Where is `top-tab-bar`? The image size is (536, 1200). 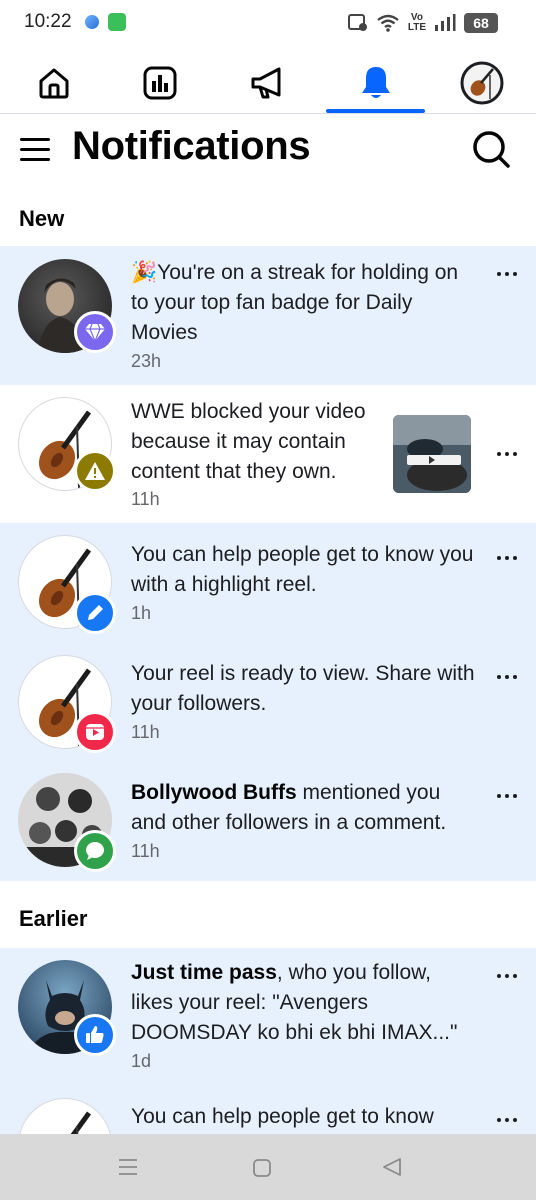 top-tab-bar is located at coordinates (268, 83).